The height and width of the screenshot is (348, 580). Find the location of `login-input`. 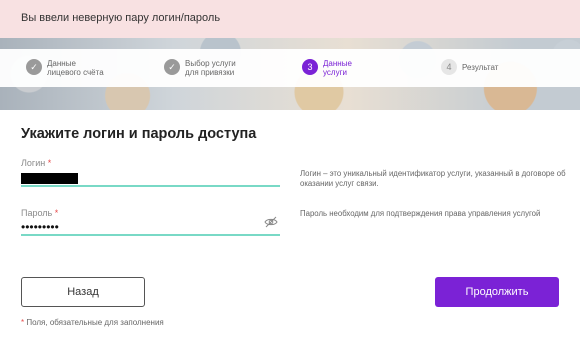

login-input is located at coordinates (49, 178).